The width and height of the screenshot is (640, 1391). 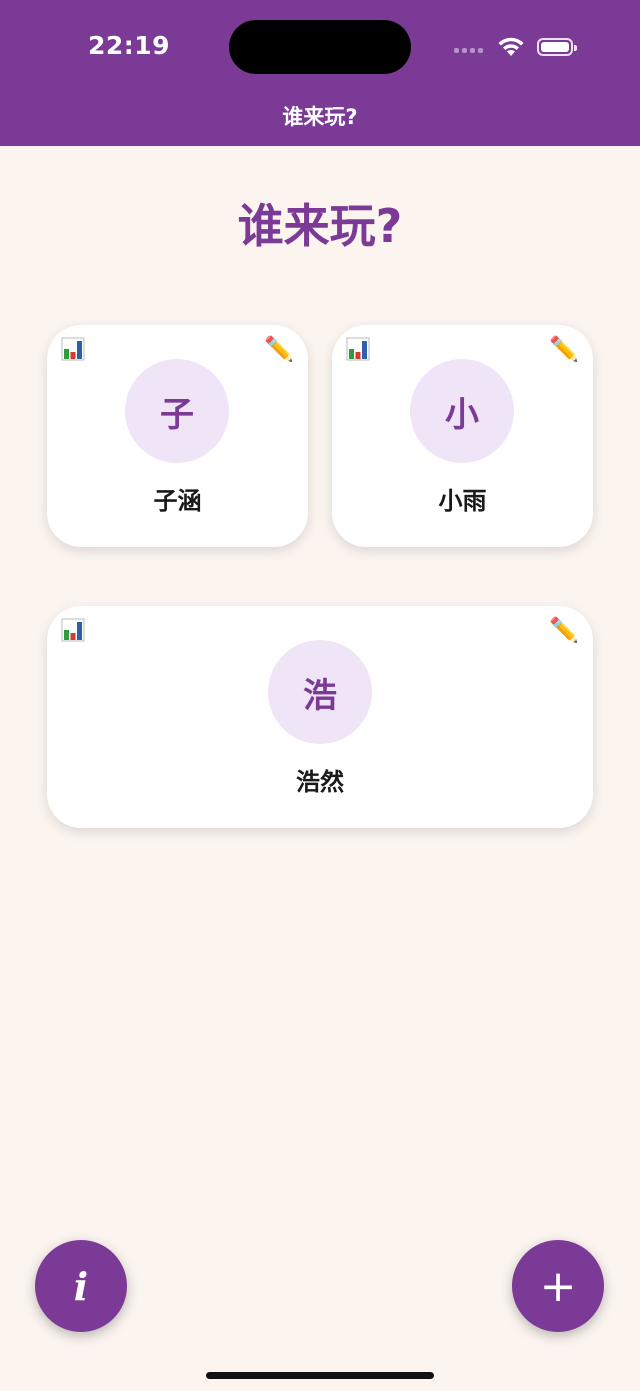 I want to click on avatar: 小, so click(x=462, y=411).